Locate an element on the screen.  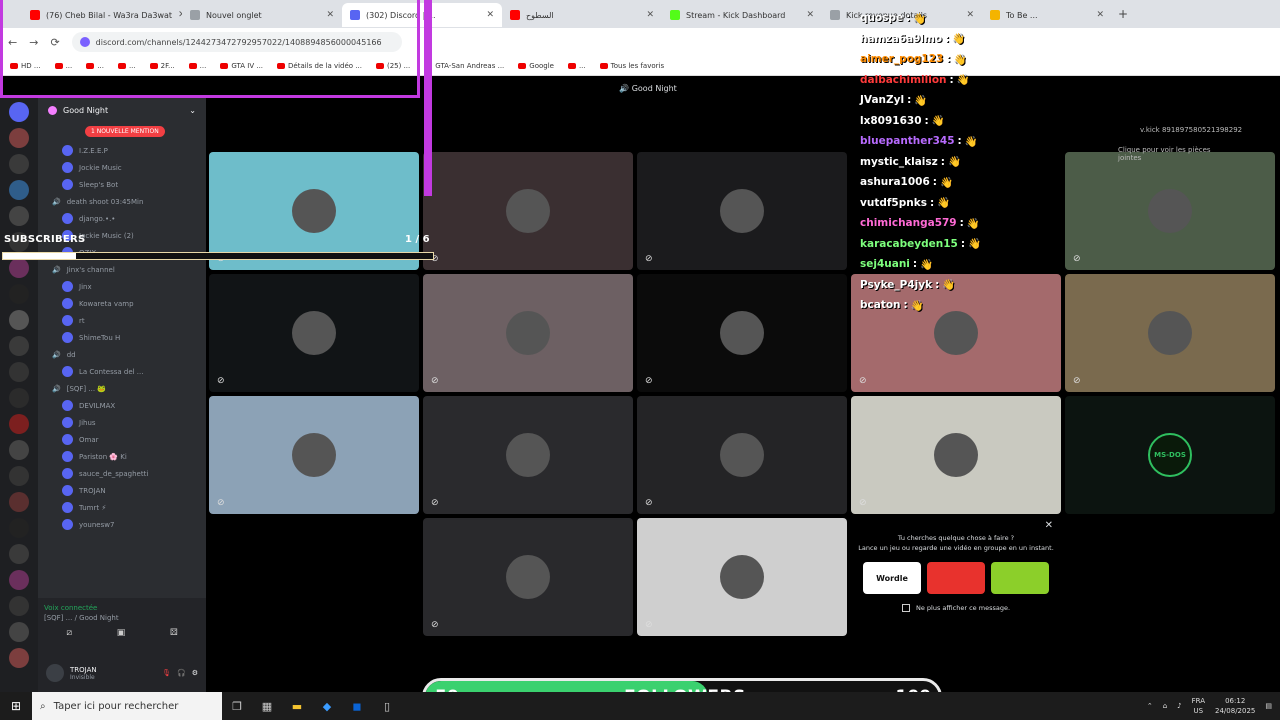
voice-channel: [SQF] ... / Good Night is located at coordinates (122, 618).